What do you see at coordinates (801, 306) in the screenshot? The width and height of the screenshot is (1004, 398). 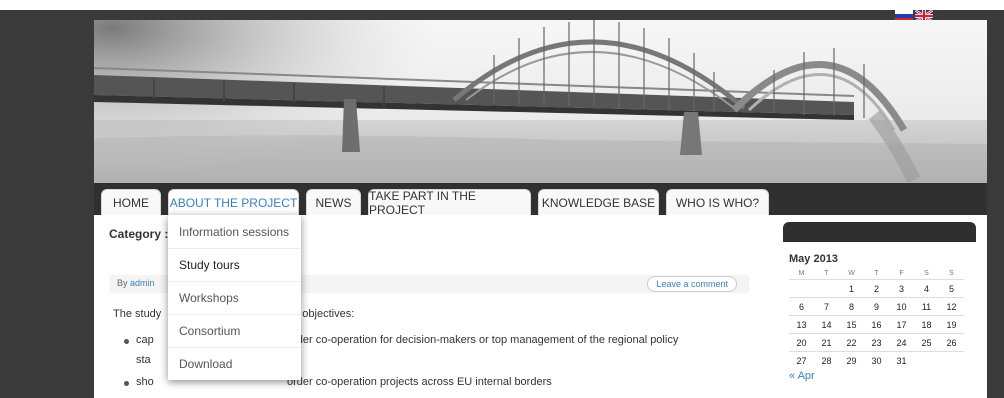 I see `calendar-day: 6` at bounding box center [801, 306].